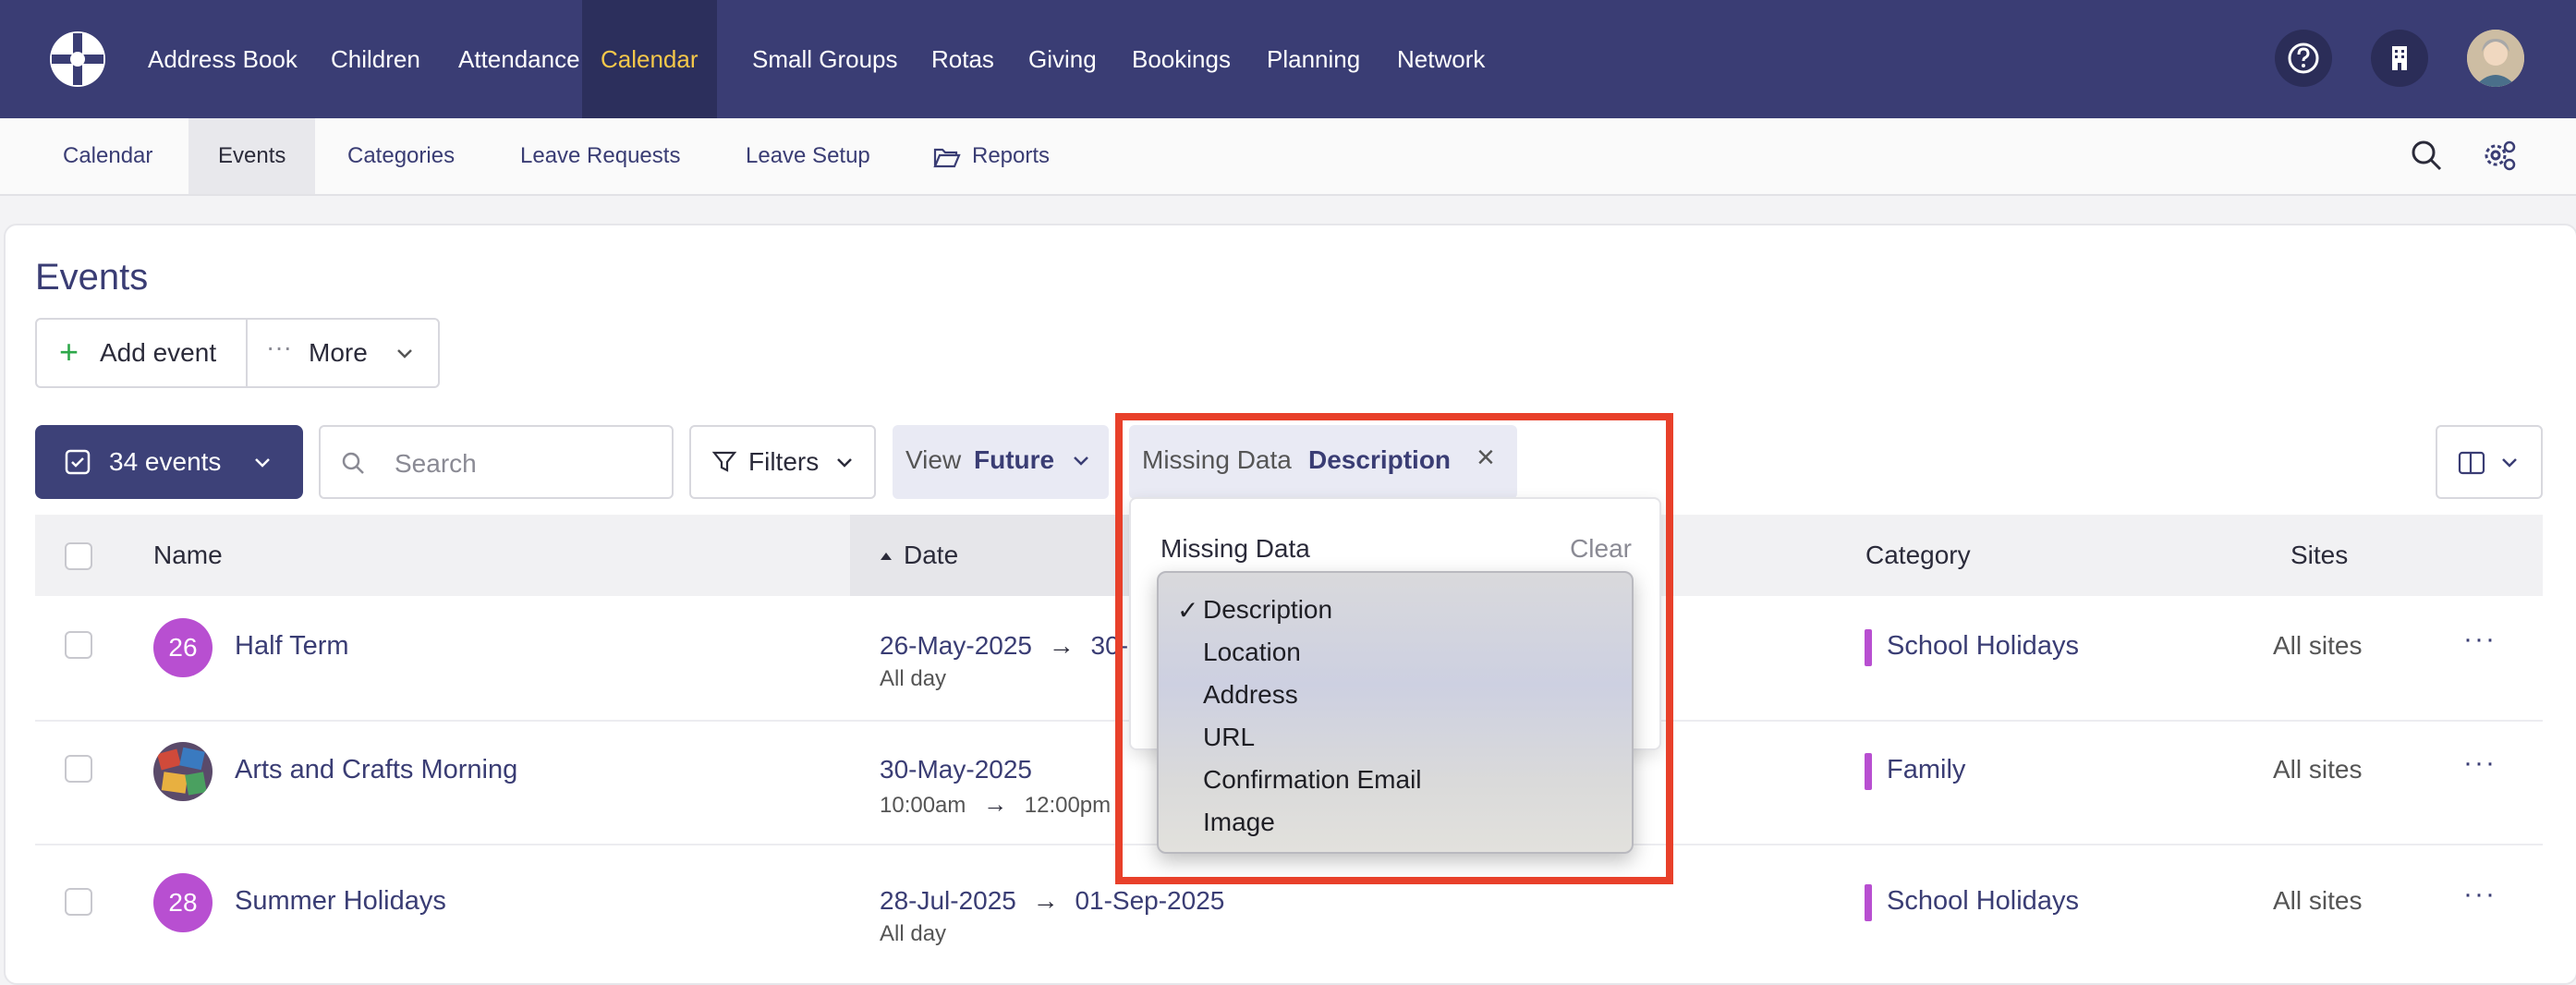 This screenshot has width=2576, height=985. What do you see at coordinates (436, 463) in the screenshot?
I see `search-placeholder: Search` at bounding box center [436, 463].